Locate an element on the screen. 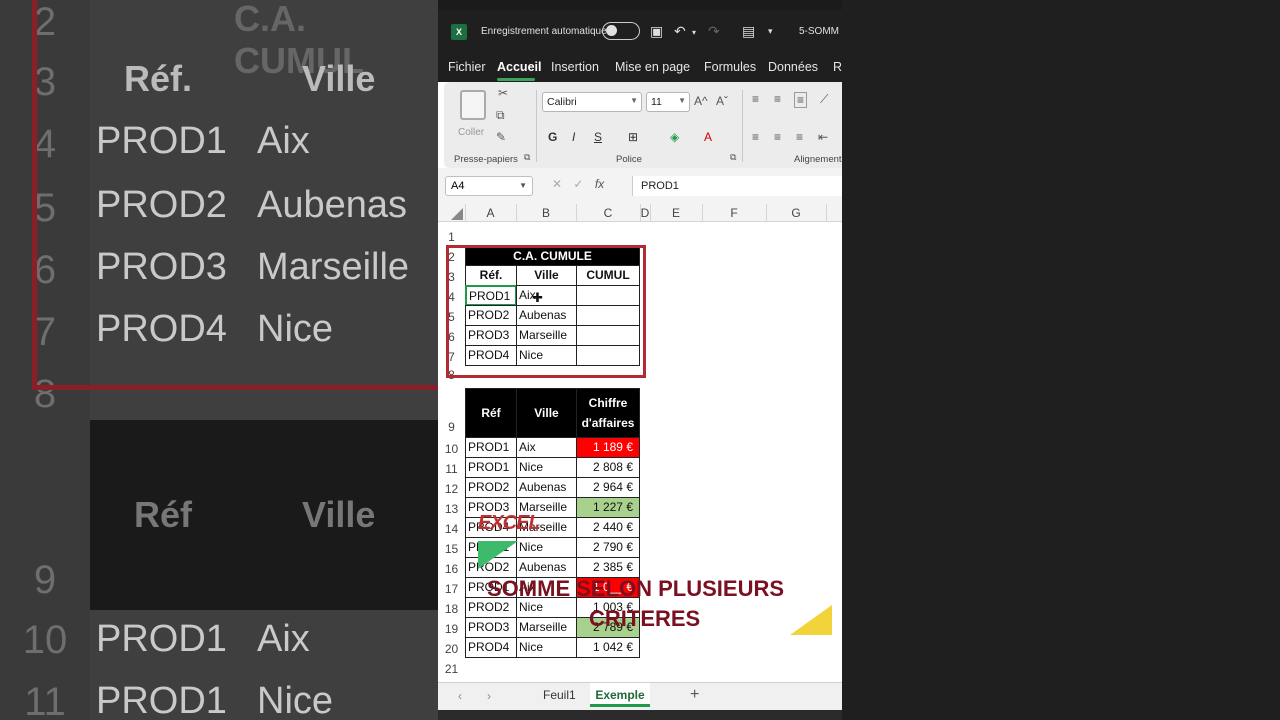  tab-feuil1: Feuil1 is located at coordinates (559, 695).